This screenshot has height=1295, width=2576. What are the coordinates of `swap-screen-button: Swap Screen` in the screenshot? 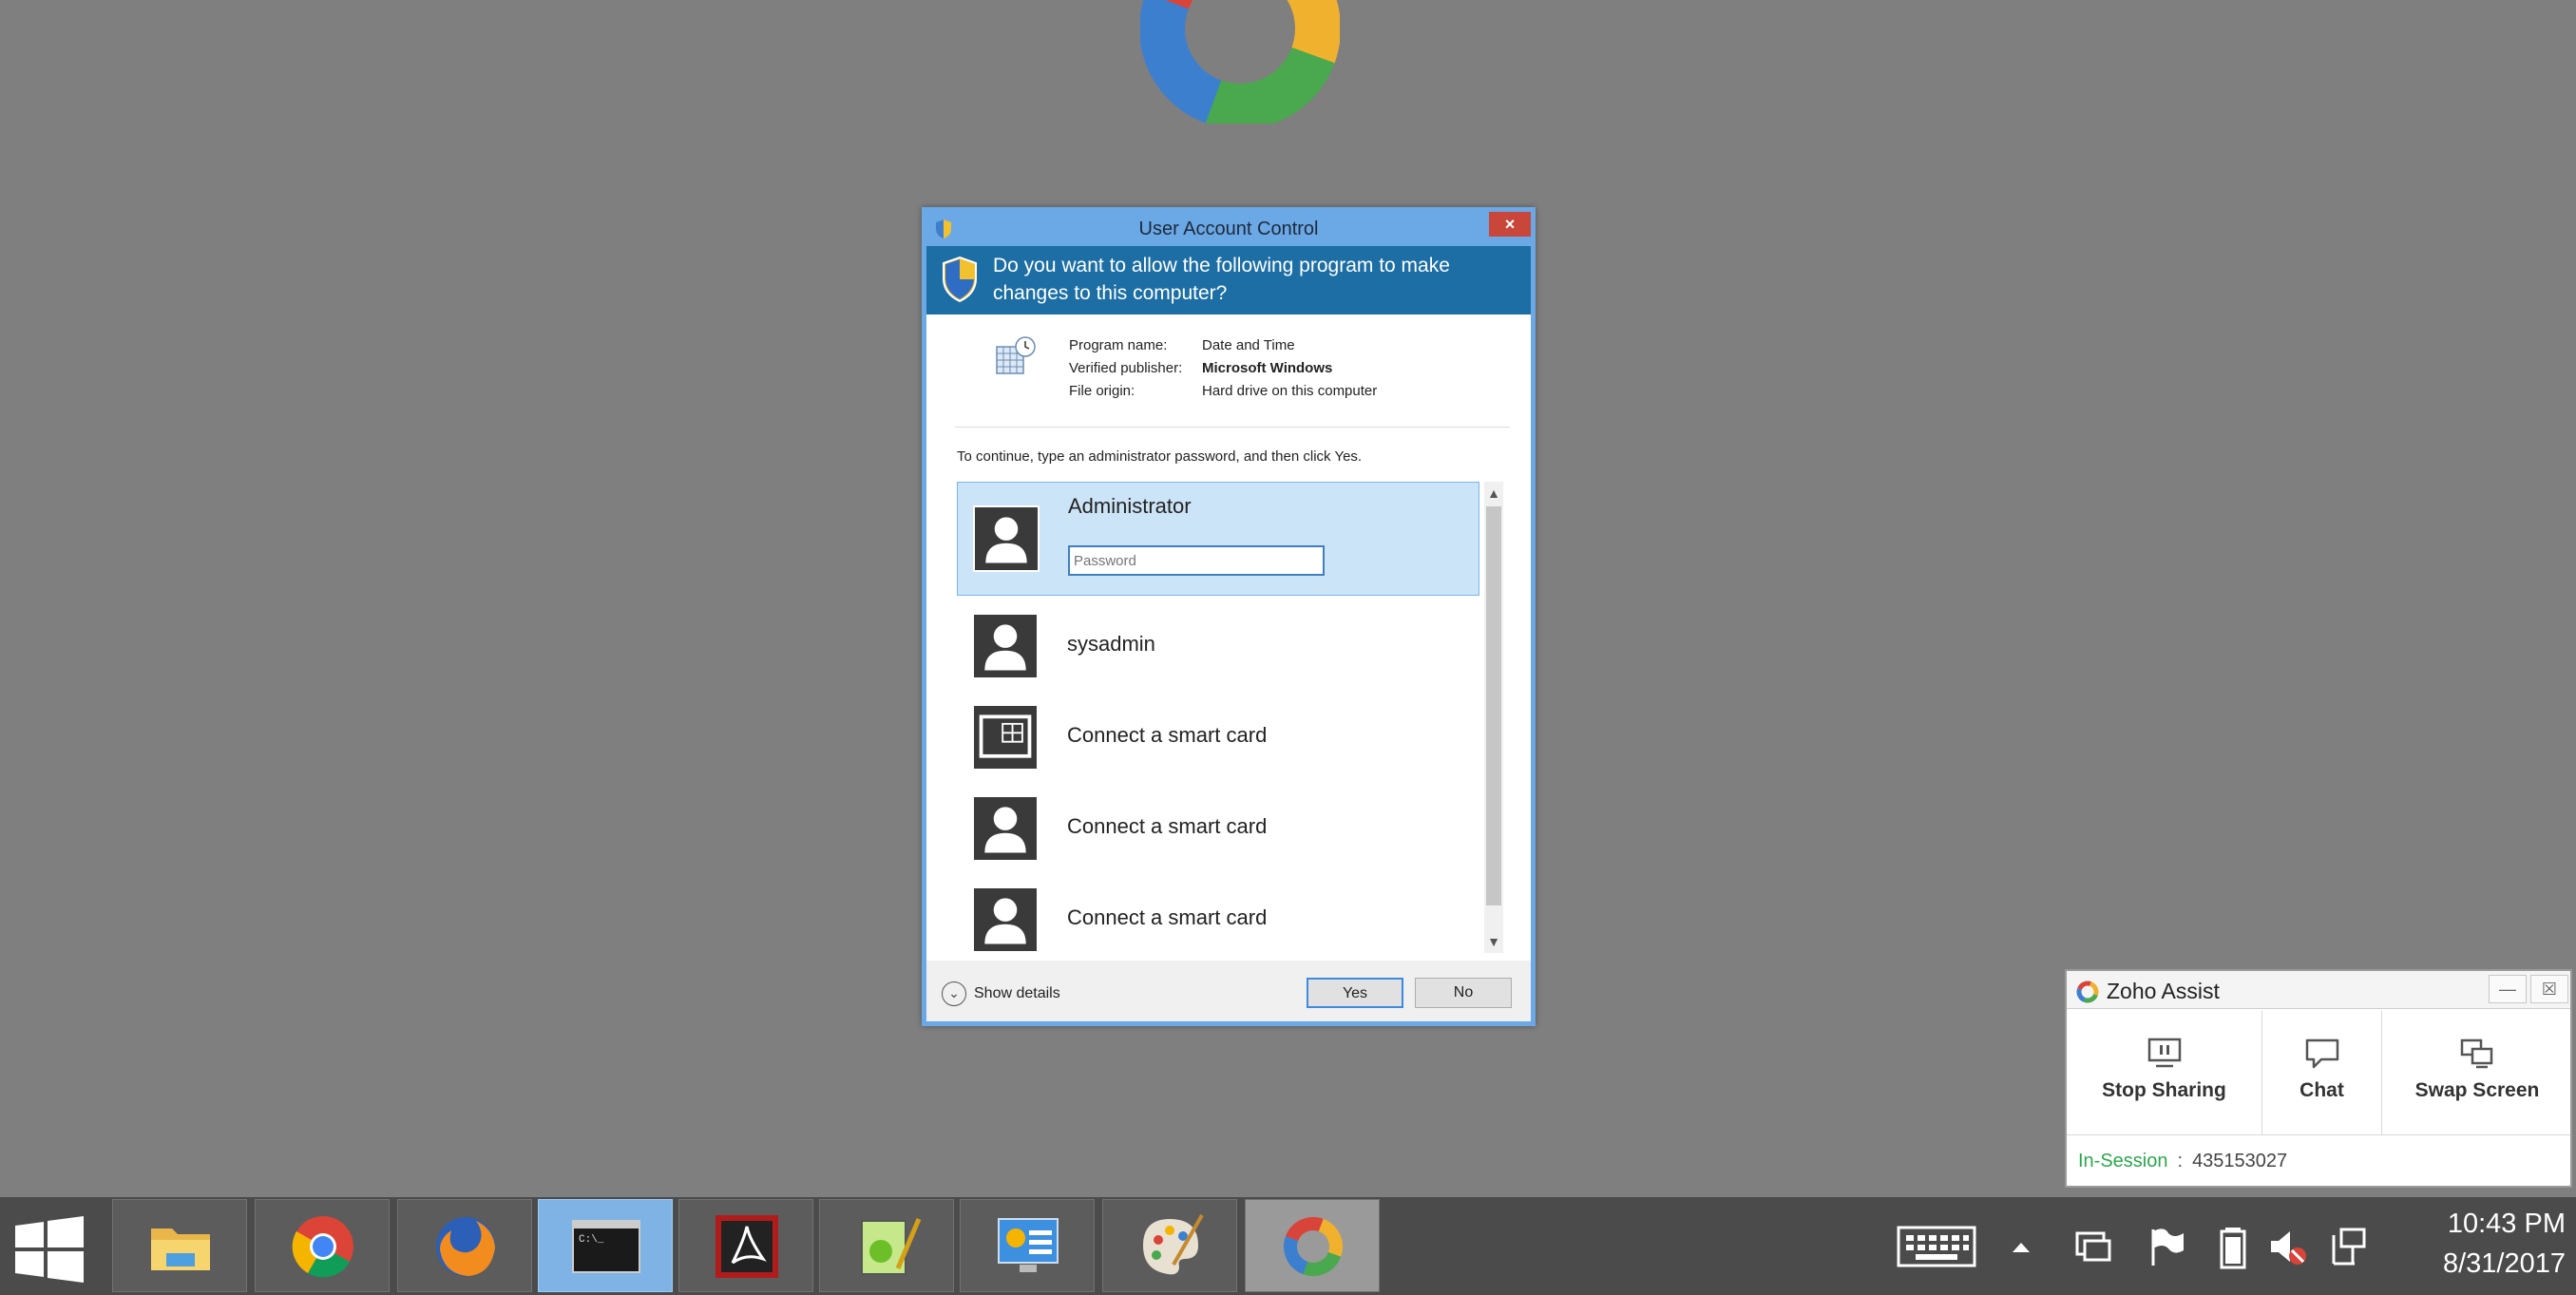 It's located at (2477, 1072).